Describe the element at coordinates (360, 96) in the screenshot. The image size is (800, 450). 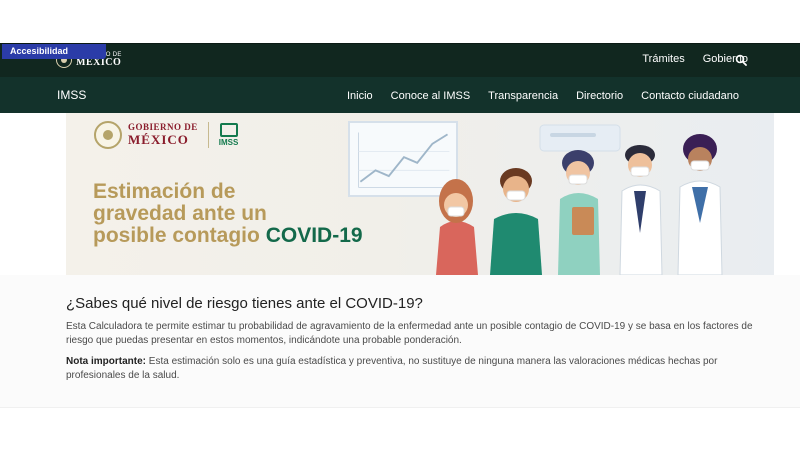
I see `nav-item-inicio: Inicio` at that location.